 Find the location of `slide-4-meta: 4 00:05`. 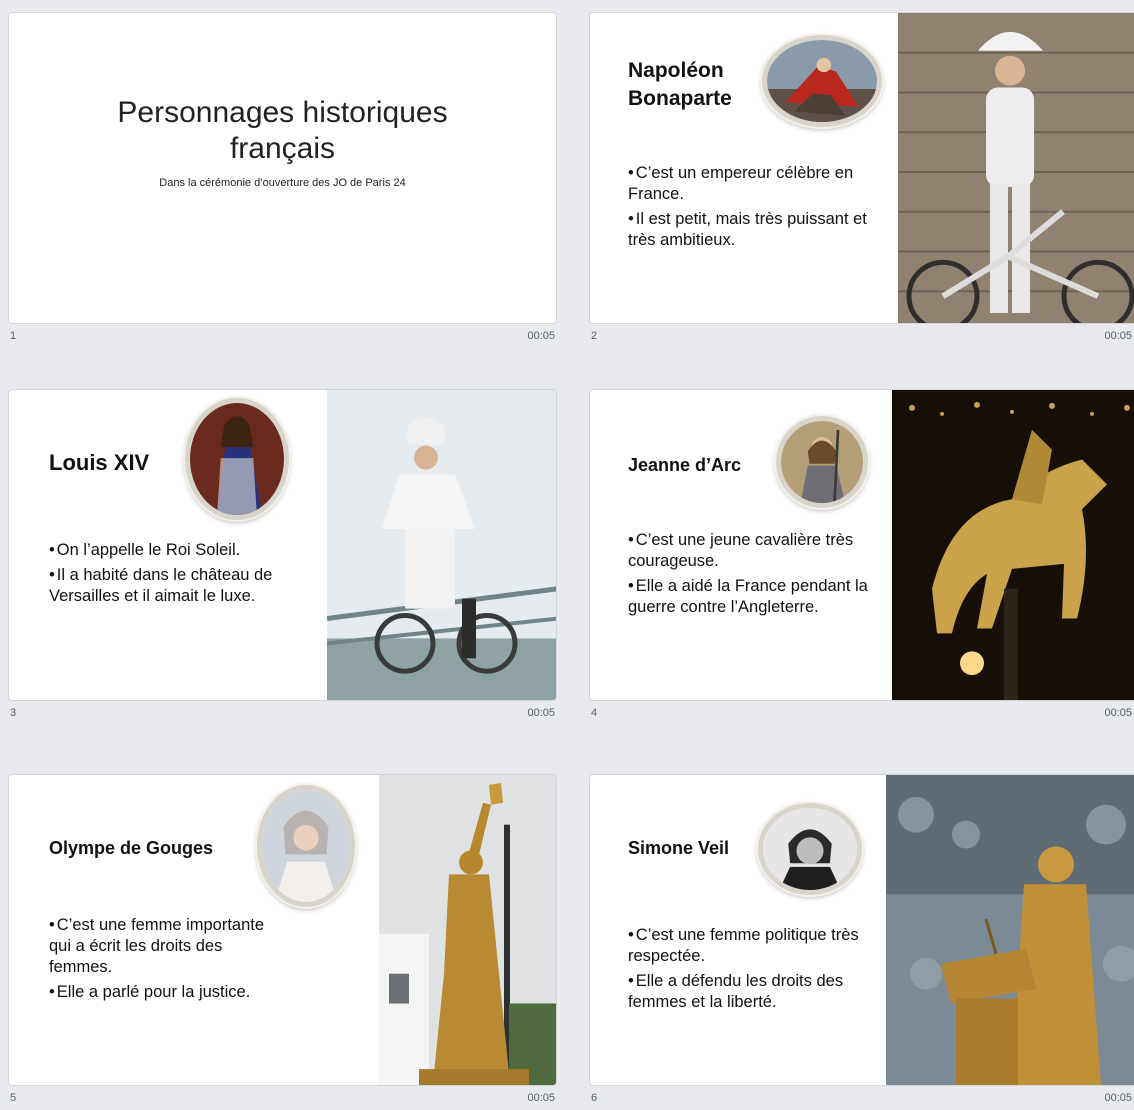

slide-4-meta: 4 00:05 is located at coordinates (861, 714).